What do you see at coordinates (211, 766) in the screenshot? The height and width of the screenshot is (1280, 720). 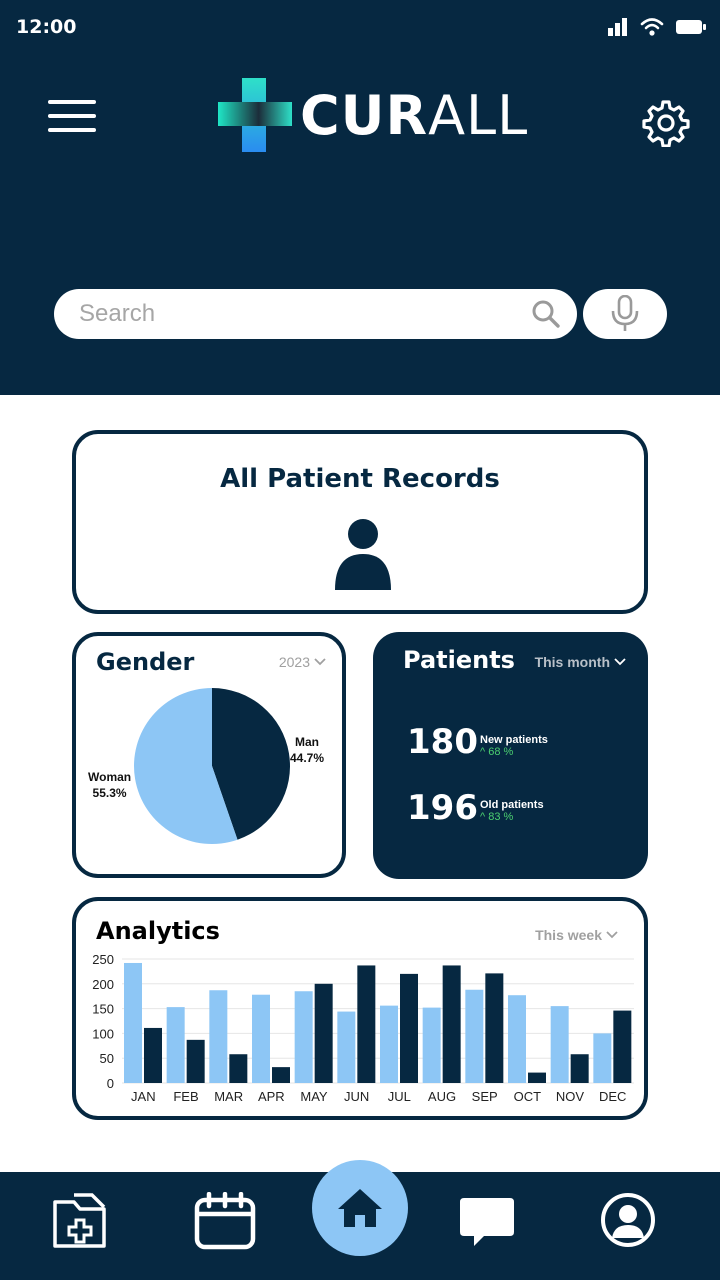 I see `gender-pie-chart` at bounding box center [211, 766].